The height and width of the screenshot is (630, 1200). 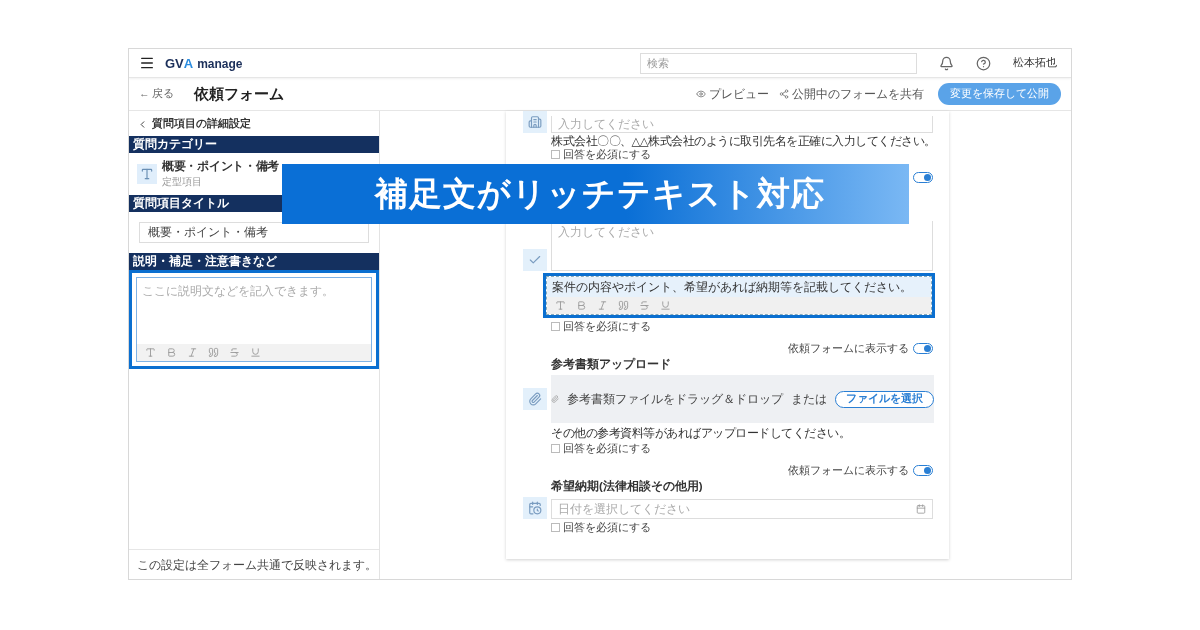 What do you see at coordinates (784, 94) in the screenshot?
I see `share-icon` at bounding box center [784, 94].